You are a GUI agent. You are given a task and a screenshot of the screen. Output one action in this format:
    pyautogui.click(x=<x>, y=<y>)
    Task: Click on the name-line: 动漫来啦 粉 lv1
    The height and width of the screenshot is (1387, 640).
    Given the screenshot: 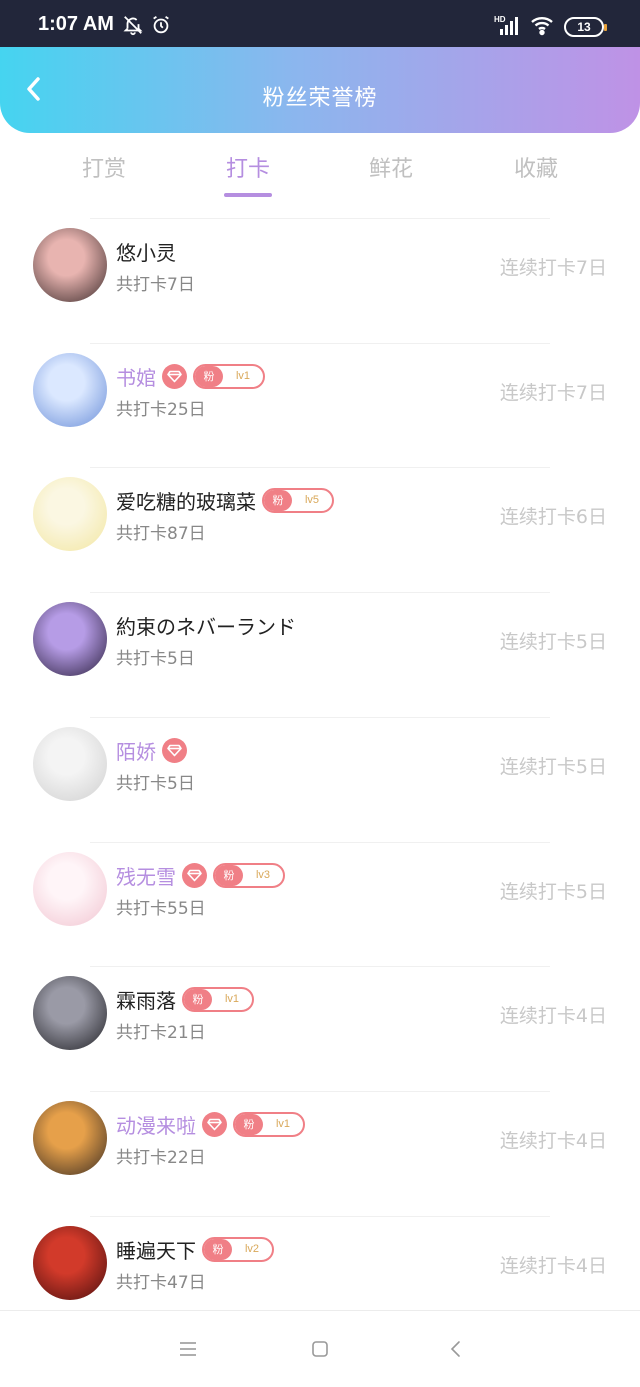 What is the action you would take?
    pyautogui.click(x=210, y=1124)
    